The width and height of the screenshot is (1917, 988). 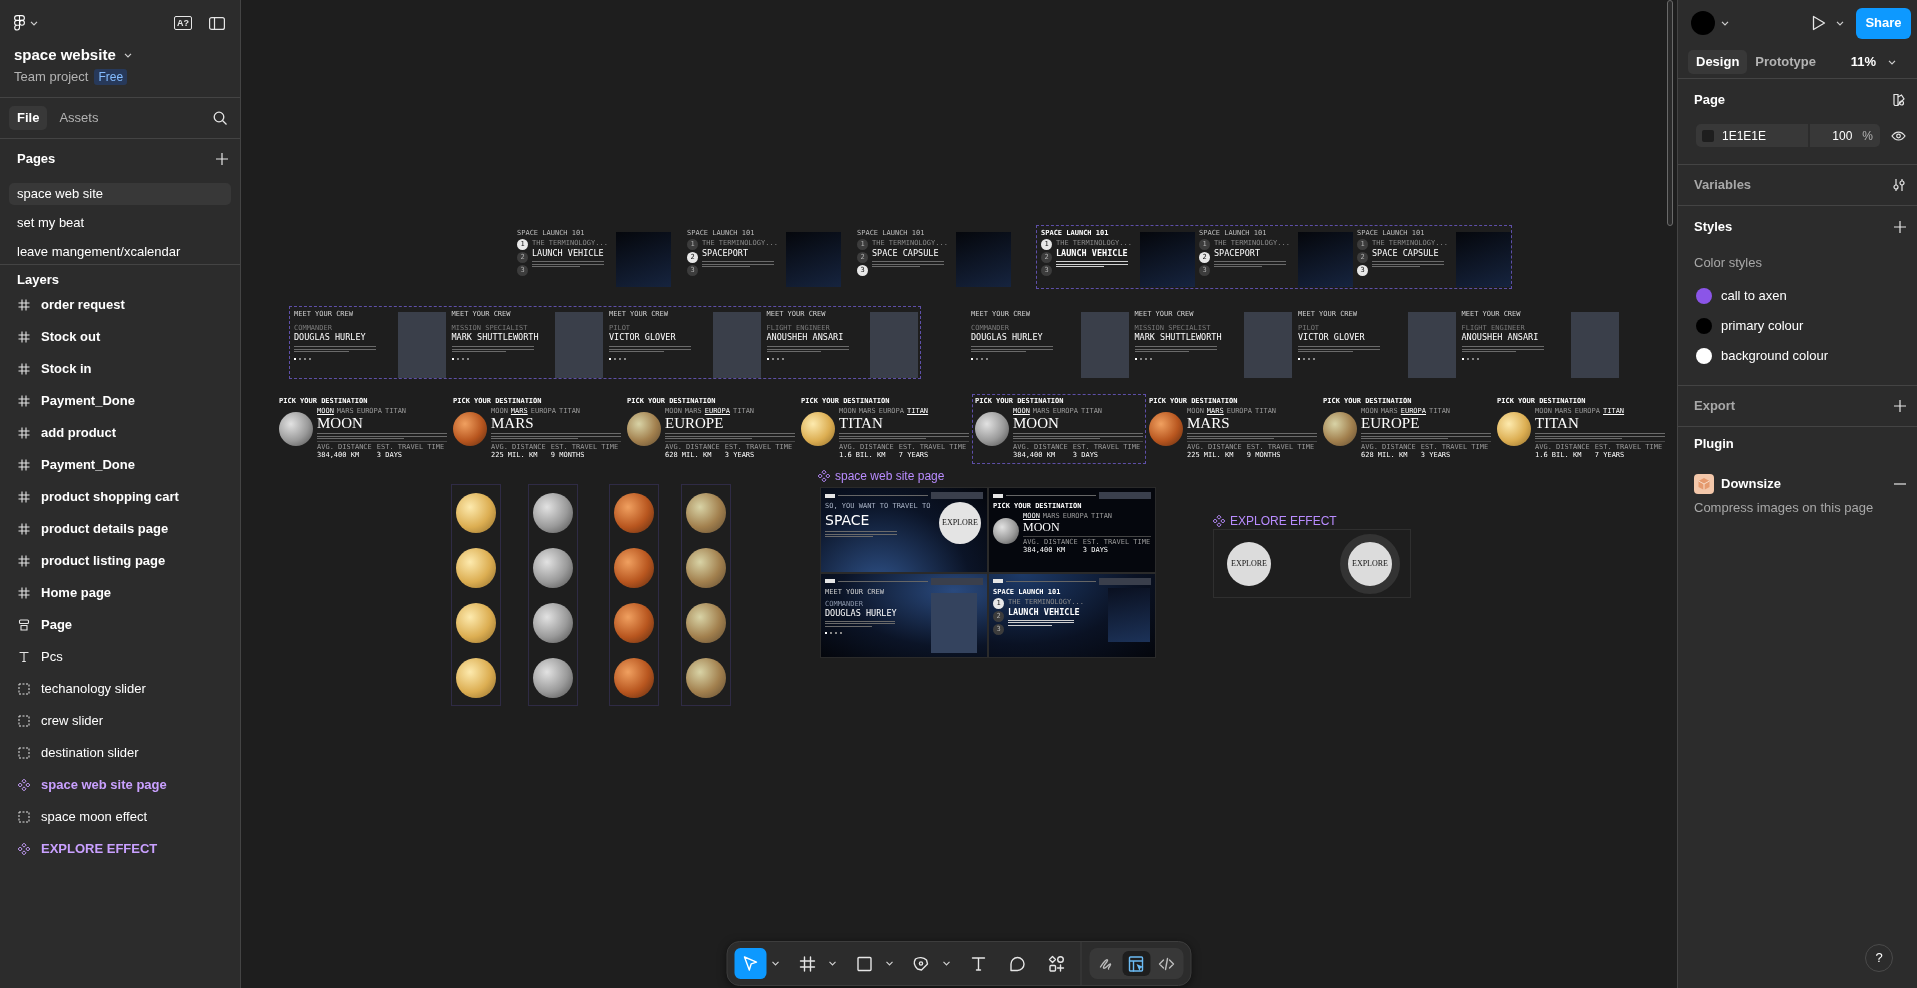 I want to click on color-style-item: background colour, so click(x=1797, y=356).